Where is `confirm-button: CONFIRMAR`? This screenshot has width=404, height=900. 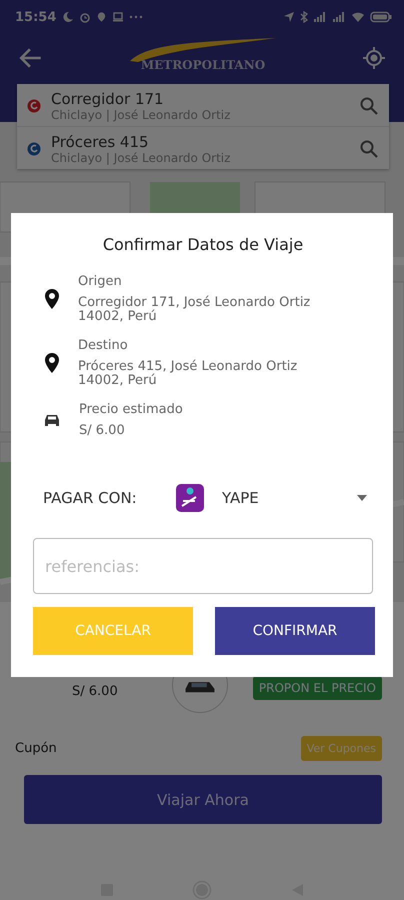
confirm-button: CONFIRMAR is located at coordinates (295, 631).